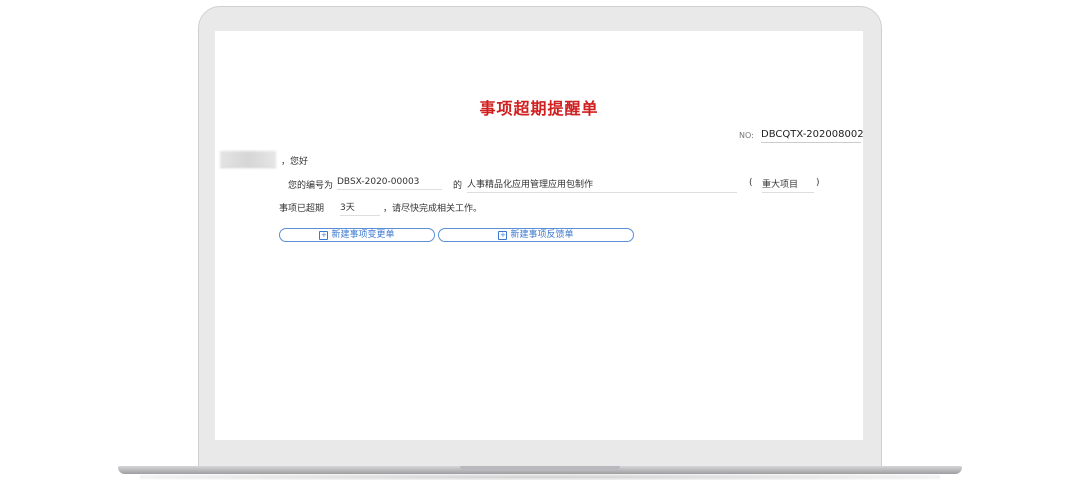  Describe the element at coordinates (248, 159) in the screenshot. I see `recipient-name-field` at that location.